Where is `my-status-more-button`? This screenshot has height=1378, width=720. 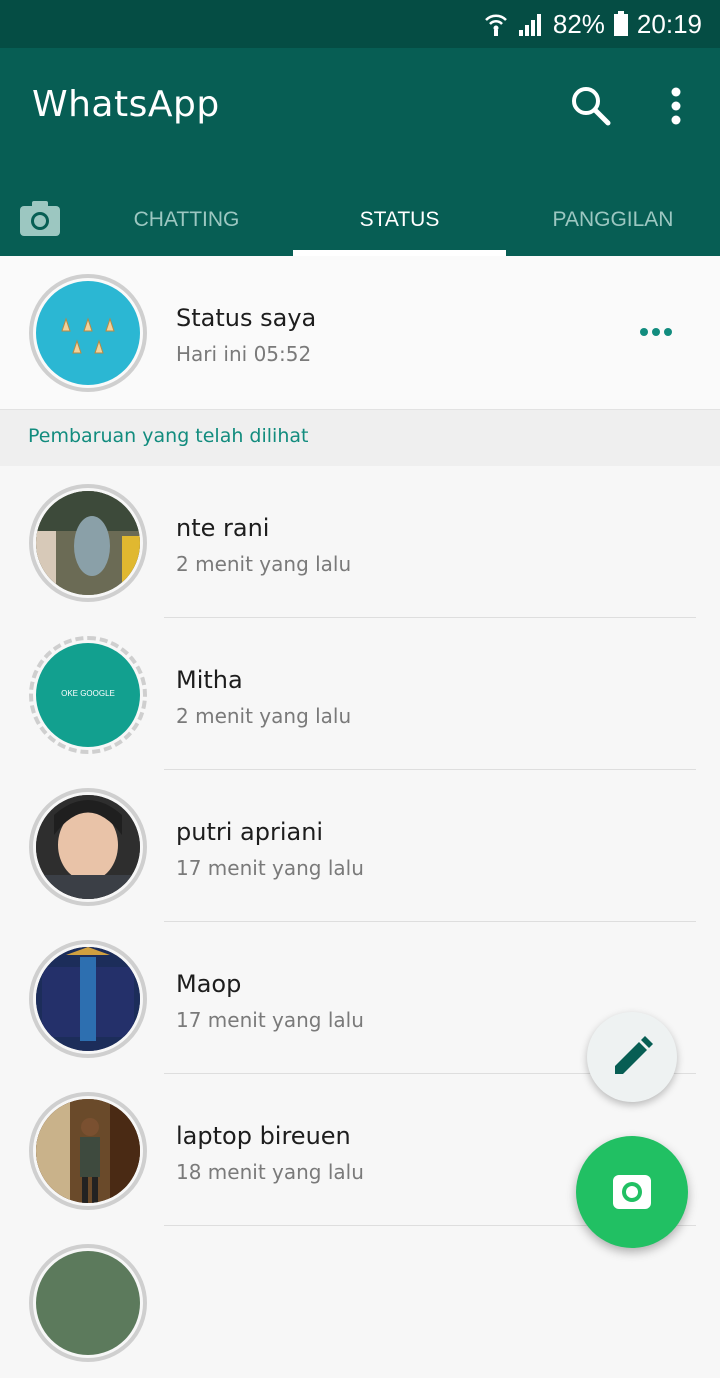 my-status-more-button is located at coordinates (656, 332).